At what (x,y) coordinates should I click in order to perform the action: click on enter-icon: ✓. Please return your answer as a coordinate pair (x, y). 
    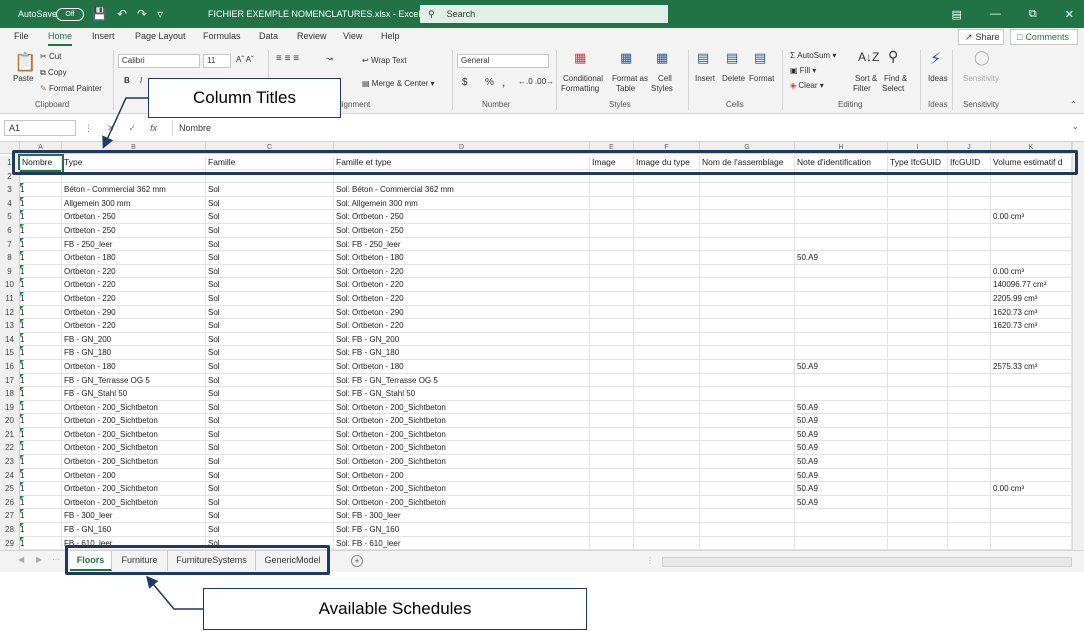
    Looking at the image, I should click on (133, 128).